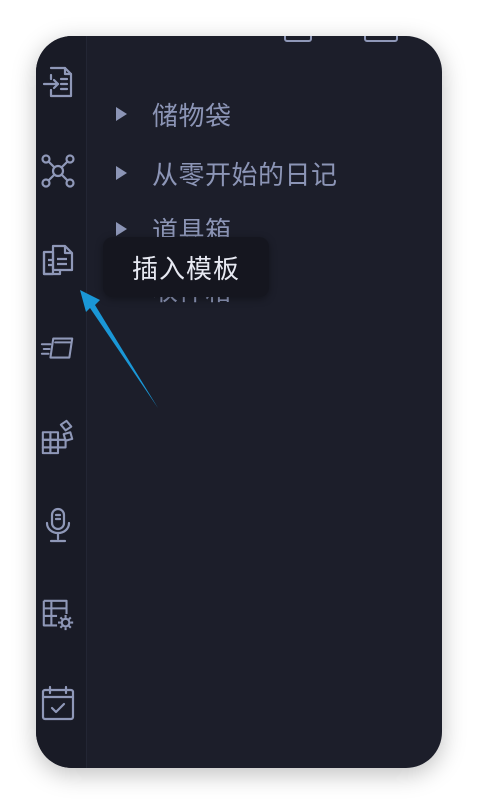 This screenshot has width=478, height=804. I want to click on calendar-check-icon, so click(58, 703).